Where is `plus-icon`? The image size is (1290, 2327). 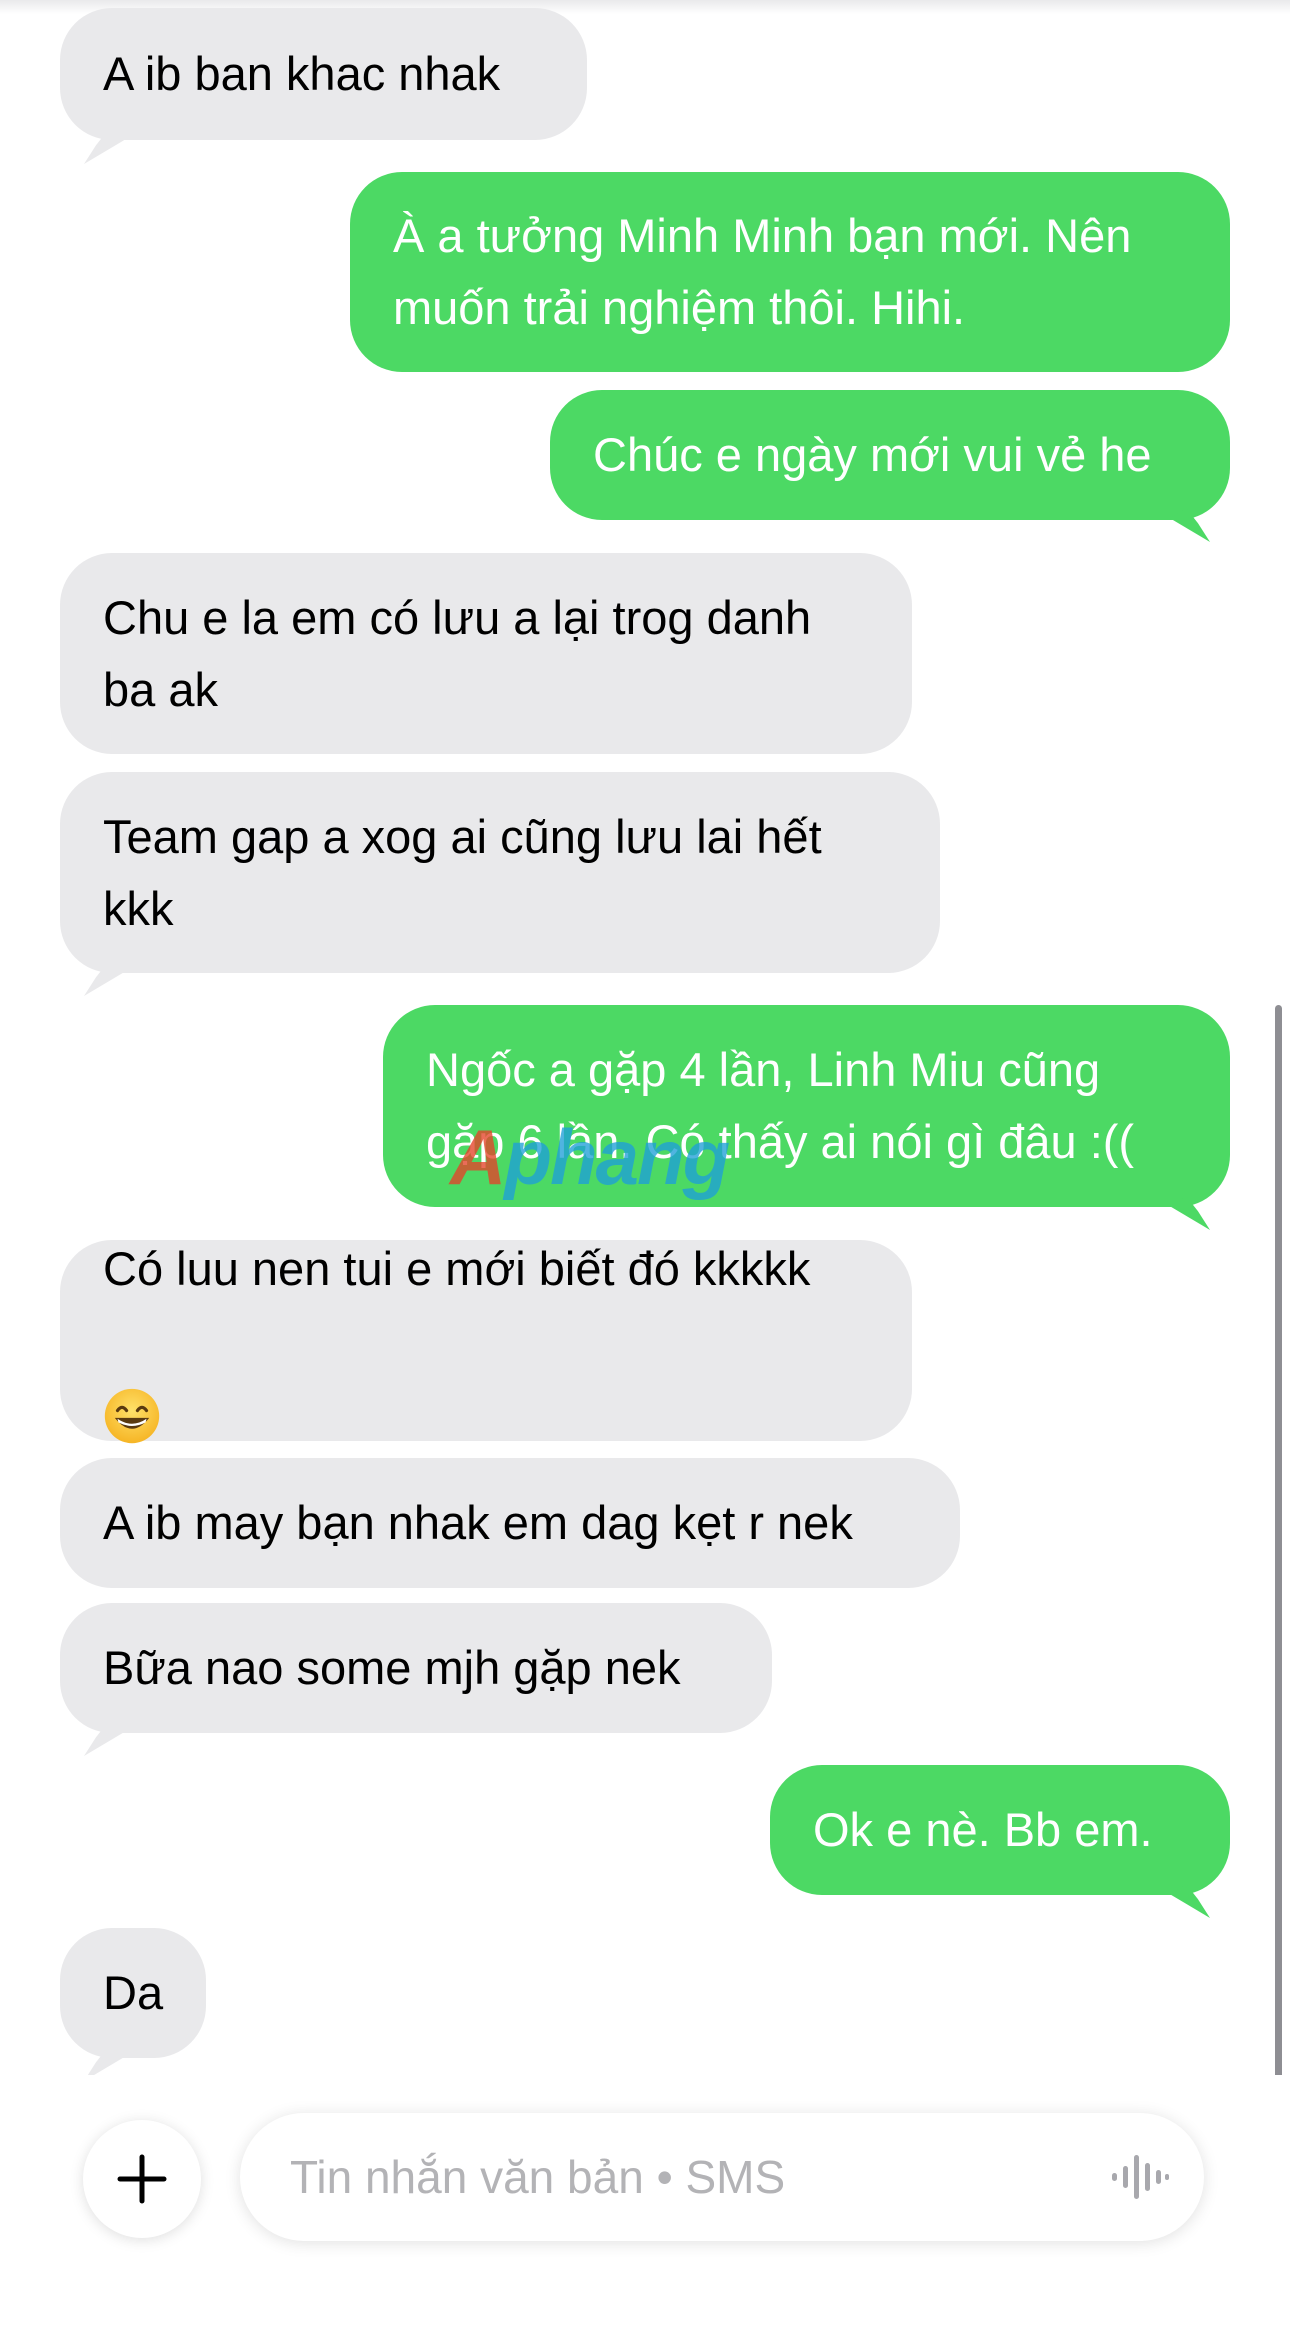
plus-icon is located at coordinates (142, 2179).